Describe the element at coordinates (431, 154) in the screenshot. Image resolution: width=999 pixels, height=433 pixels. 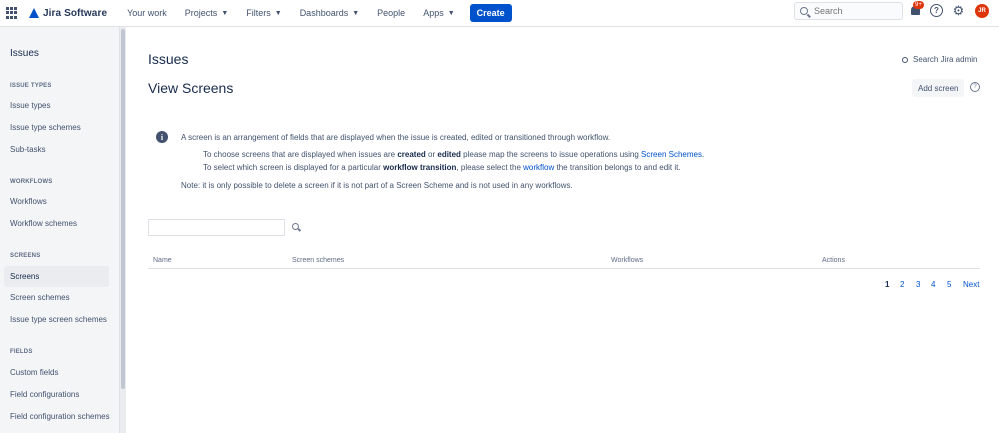
I see `info-text: or` at that location.